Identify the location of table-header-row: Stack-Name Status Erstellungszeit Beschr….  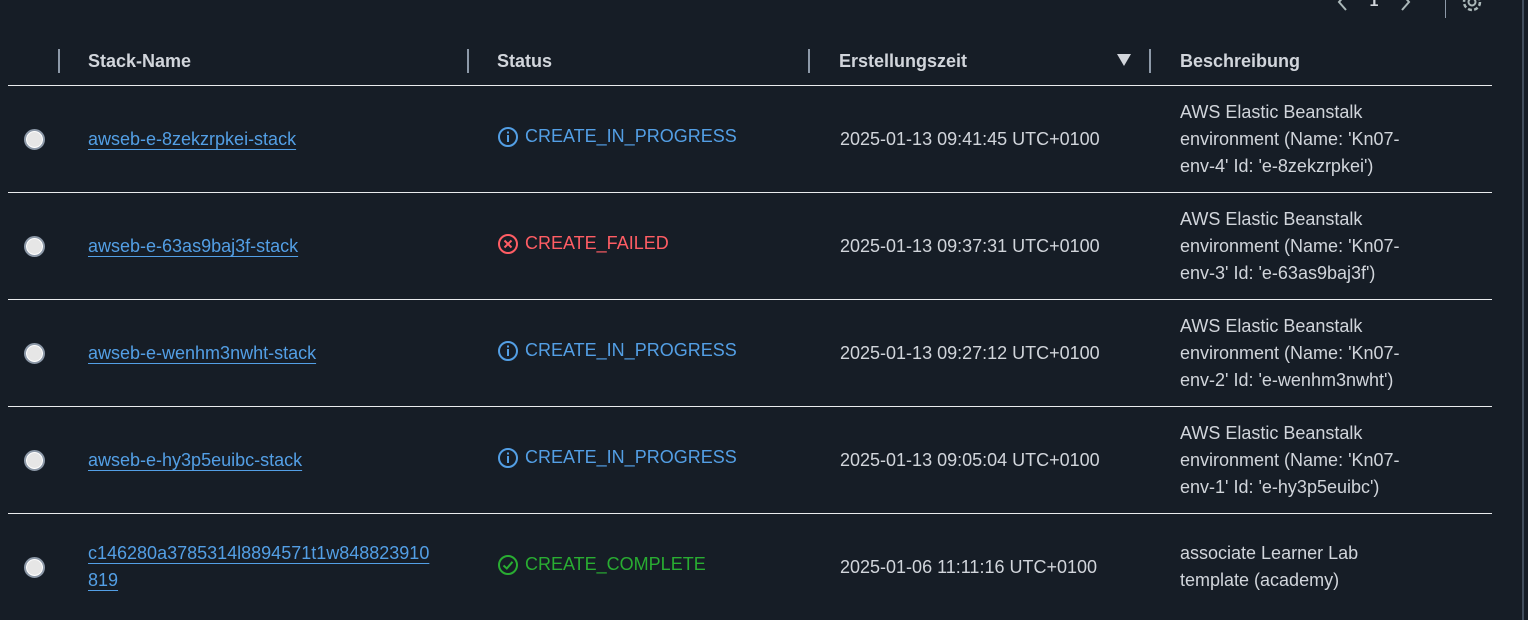
(750, 61).